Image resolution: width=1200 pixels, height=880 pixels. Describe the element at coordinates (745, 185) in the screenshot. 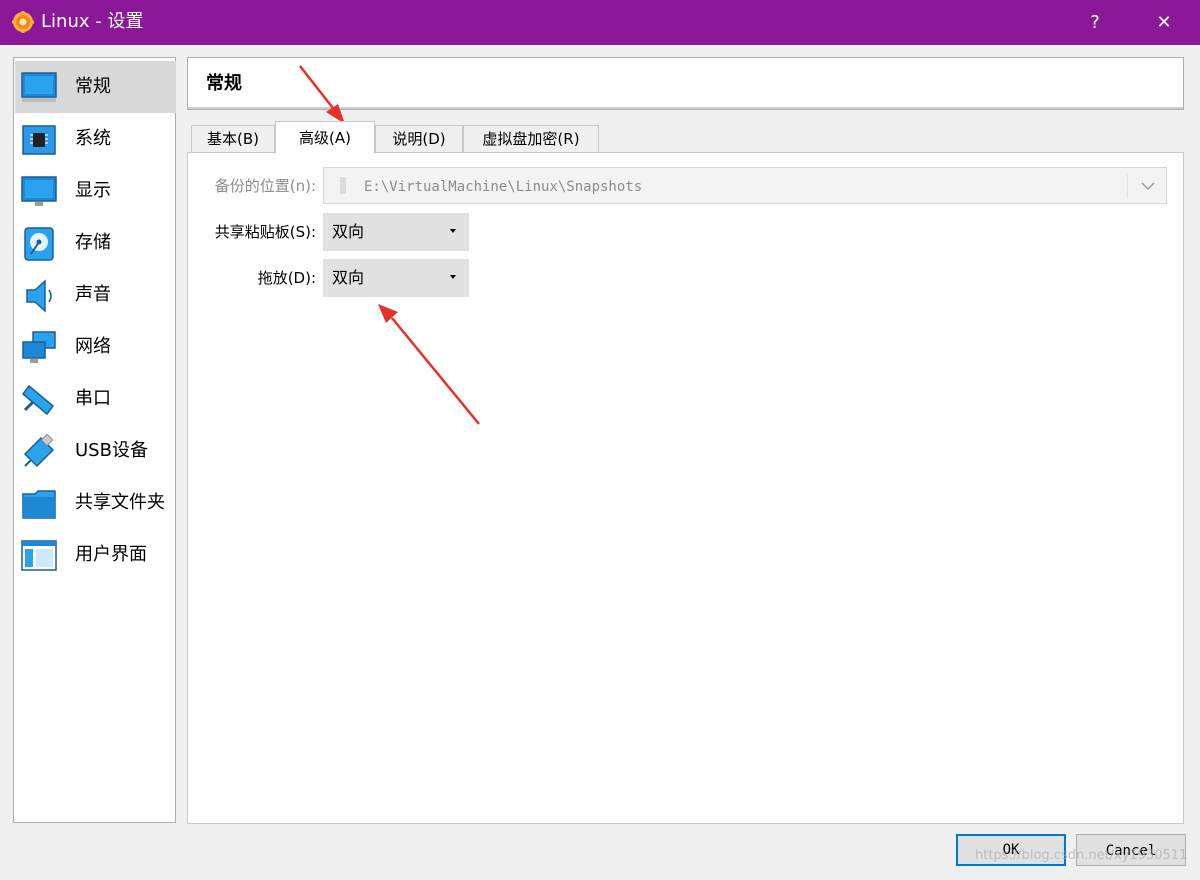

I see `snapshot-folder-selector: E:\VirtualMachine\Linux\Snapshots` at that location.